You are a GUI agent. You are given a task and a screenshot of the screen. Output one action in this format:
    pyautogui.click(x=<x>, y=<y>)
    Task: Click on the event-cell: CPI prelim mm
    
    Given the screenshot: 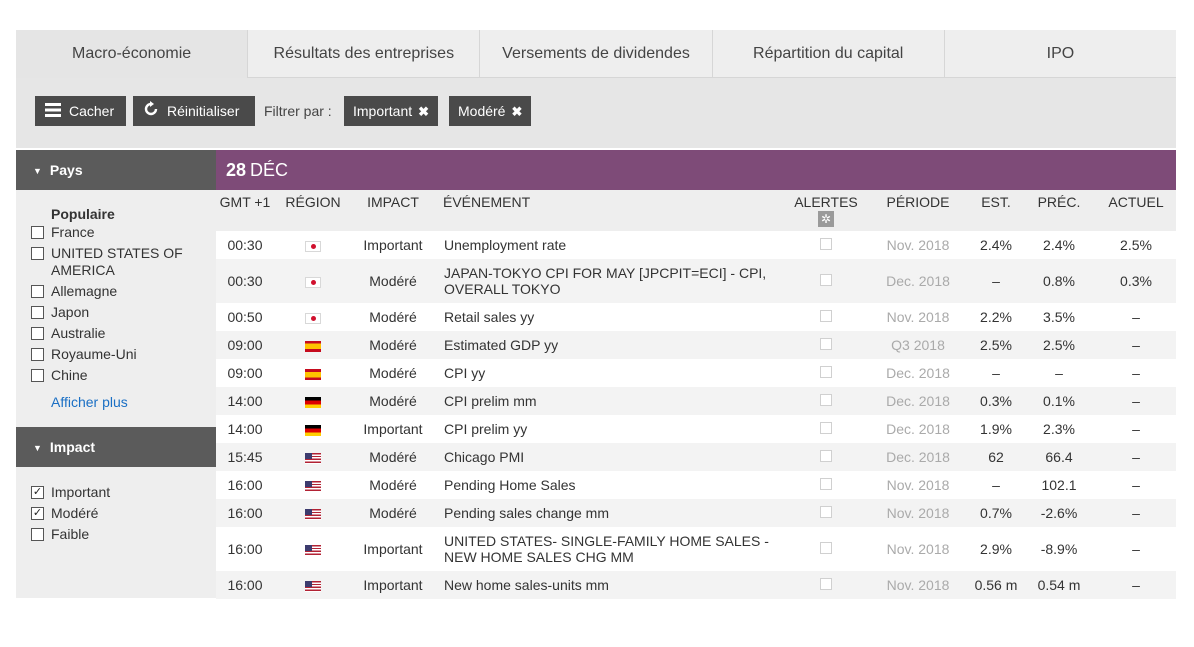 What is the action you would take?
    pyautogui.click(x=610, y=401)
    